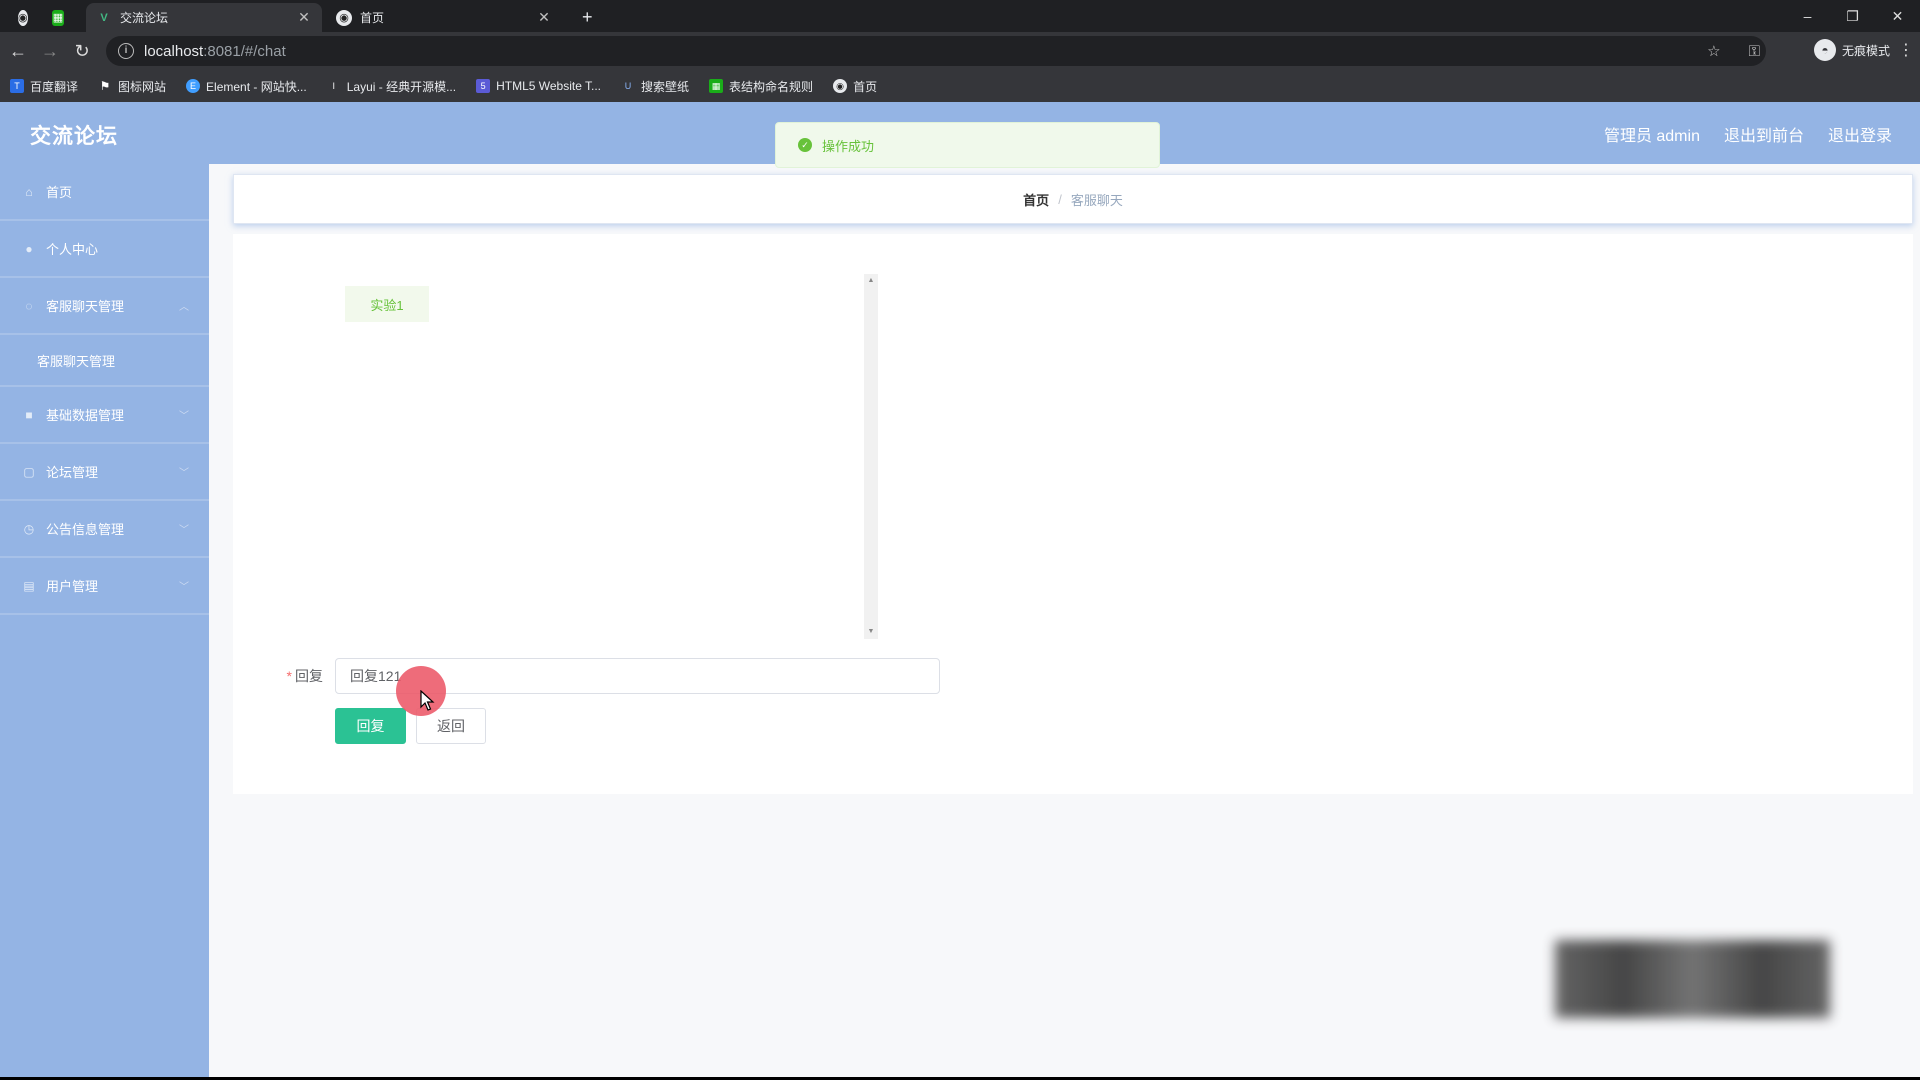 This screenshot has width=1920, height=1080. What do you see at coordinates (1713, 51) in the screenshot?
I see `star-icon: ☆` at bounding box center [1713, 51].